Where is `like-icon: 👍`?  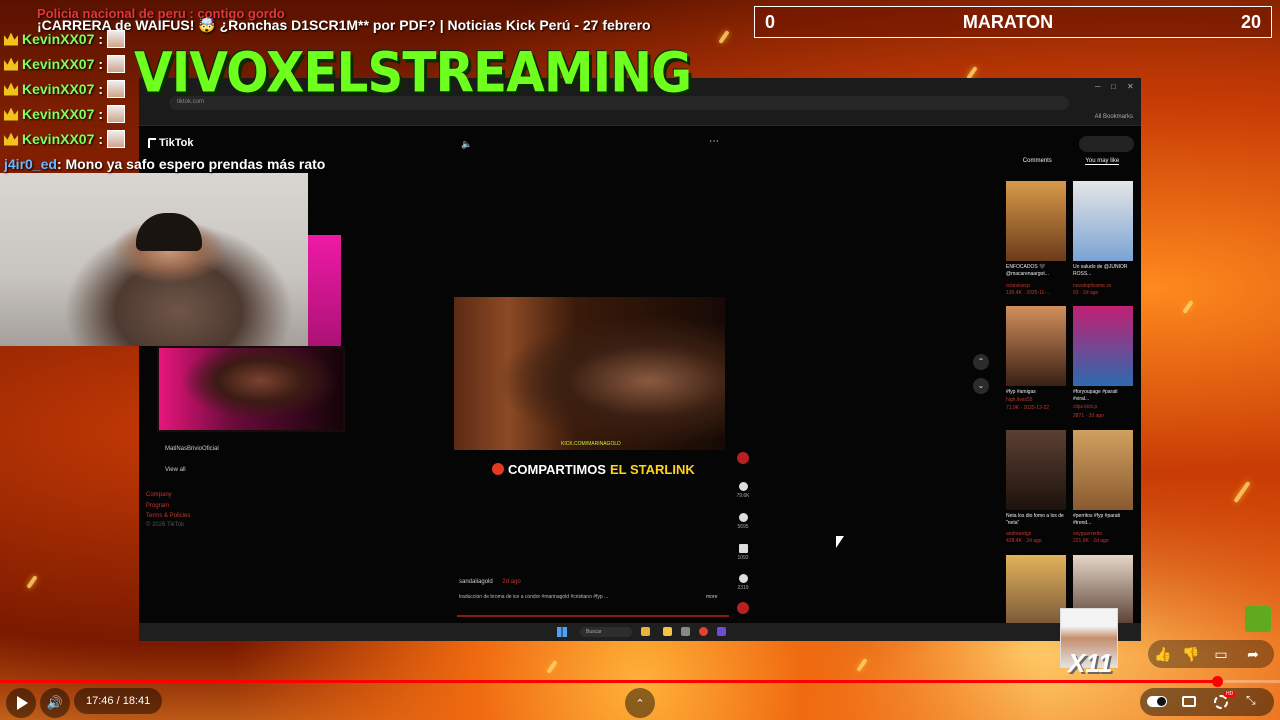 like-icon: 👍 is located at coordinates (1162, 654).